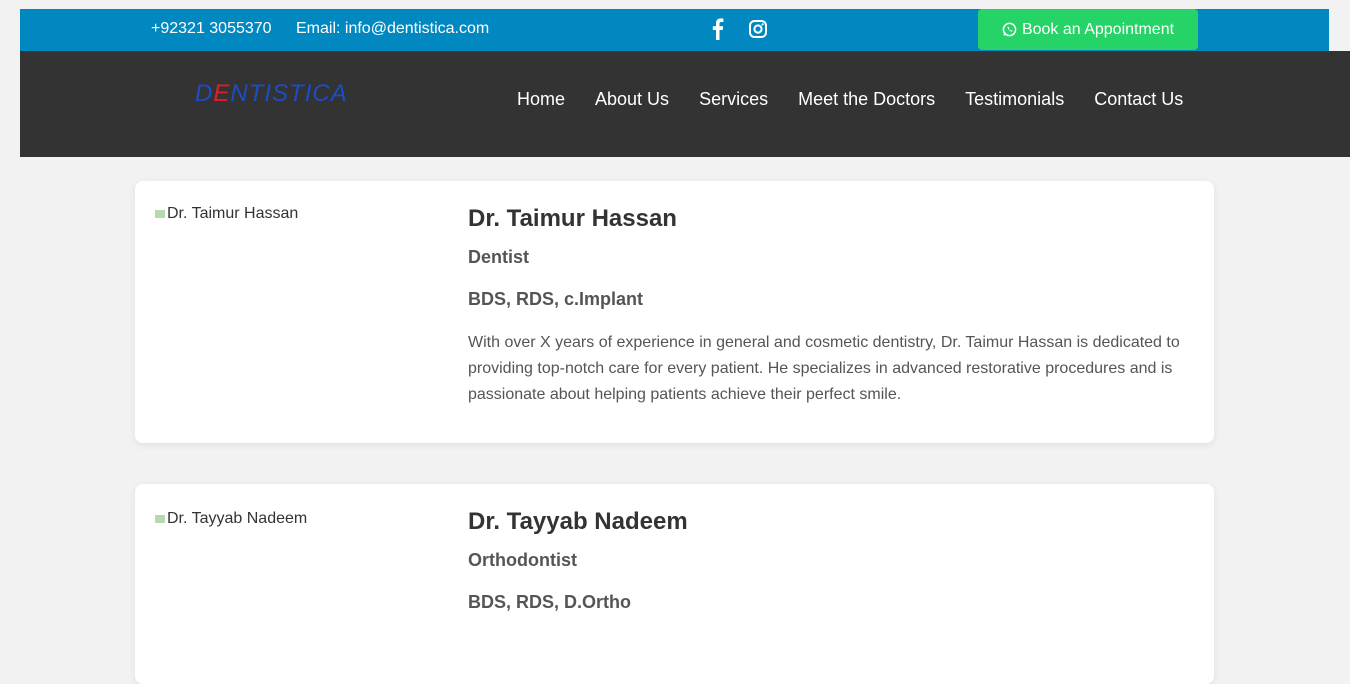 This screenshot has height=684, width=1350. I want to click on doctor-qualifications: BDS, RDS, D.Ortho, so click(550, 602).